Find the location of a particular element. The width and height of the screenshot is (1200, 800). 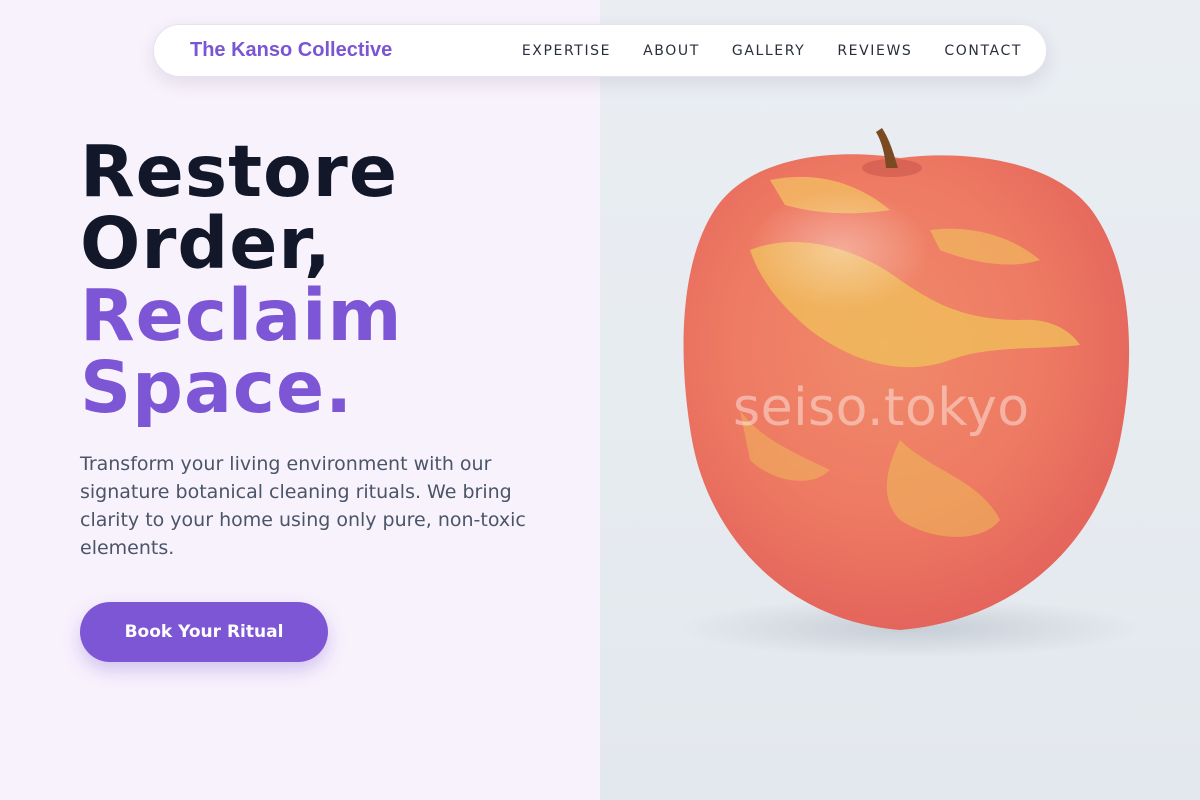

nav-links: EXPERTISE ABOUT GALLERY REVIEWS CONTACT is located at coordinates (772, 51).